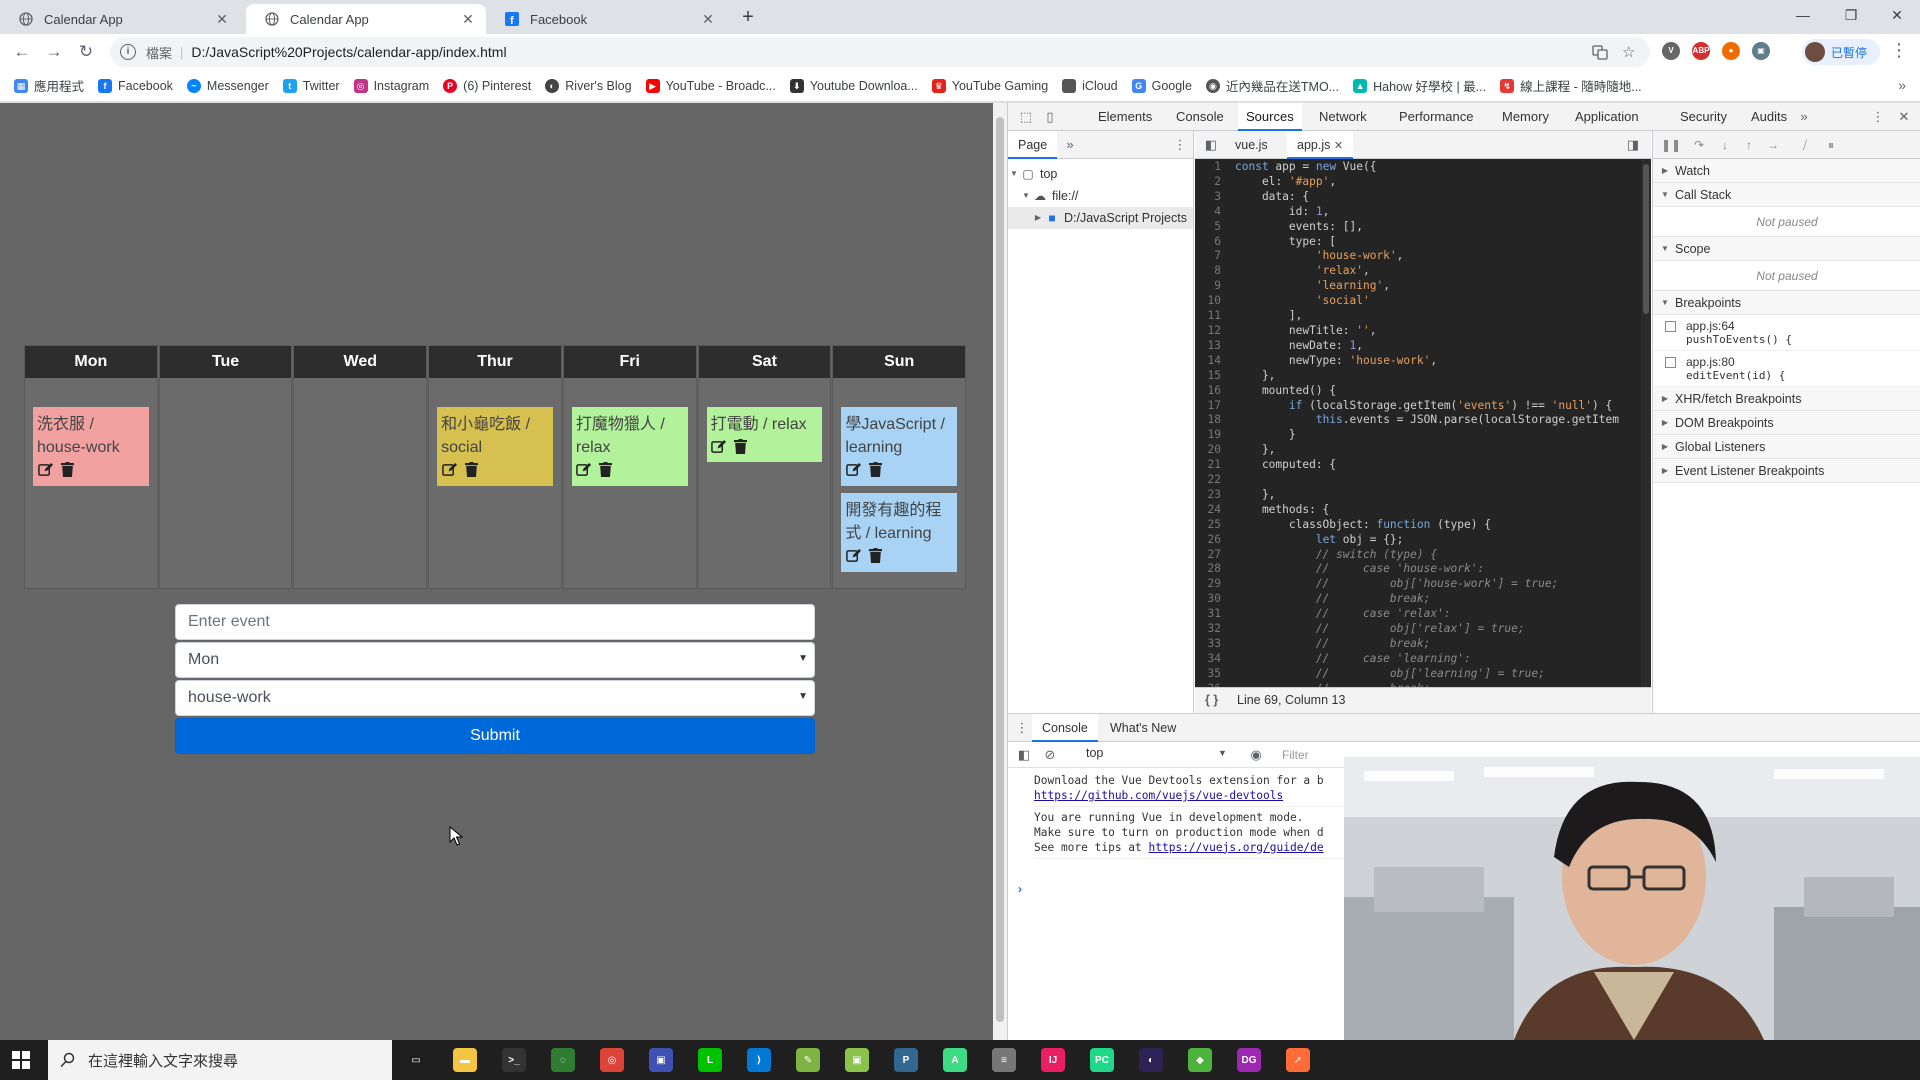 Image resolution: width=1920 pixels, height=1080 pixels. I want to click on line-number: 35, so click(1211, 674).